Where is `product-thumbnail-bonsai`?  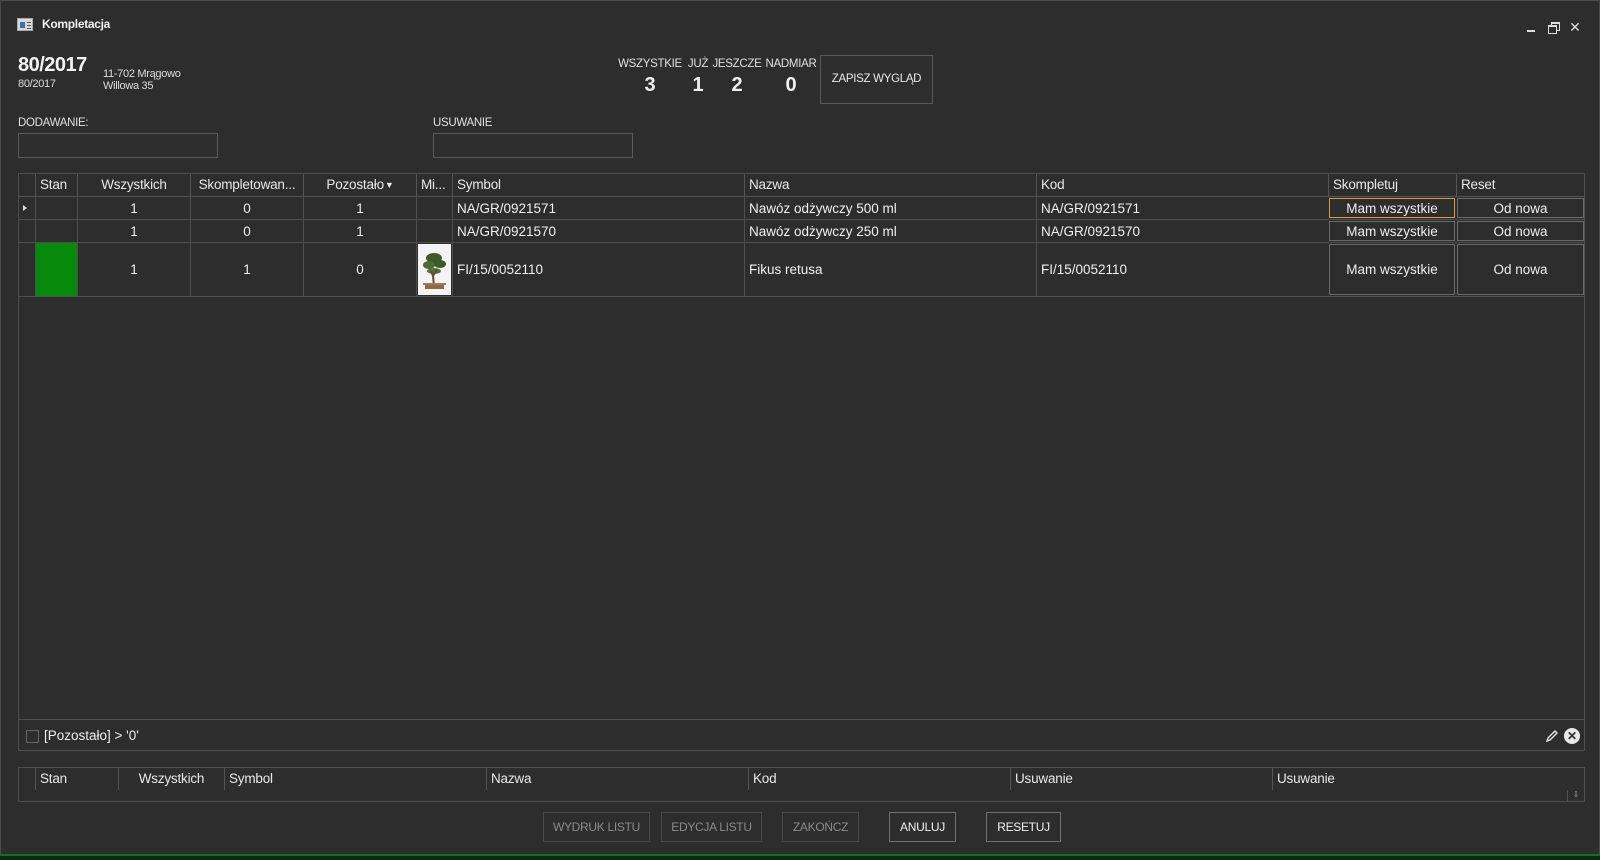 product-thumbnail-bonsai is located at coordinates (434, 269).